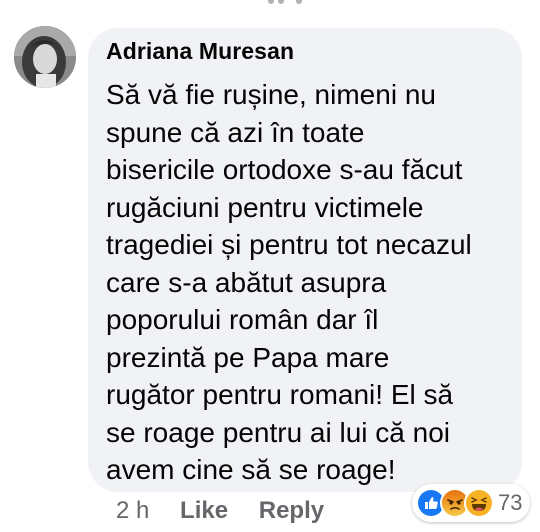 The width and height of the screenshot is (540, 532). I want to click on comment-line: bisericile ortodoxe s-au făcut, so click(284, 169).